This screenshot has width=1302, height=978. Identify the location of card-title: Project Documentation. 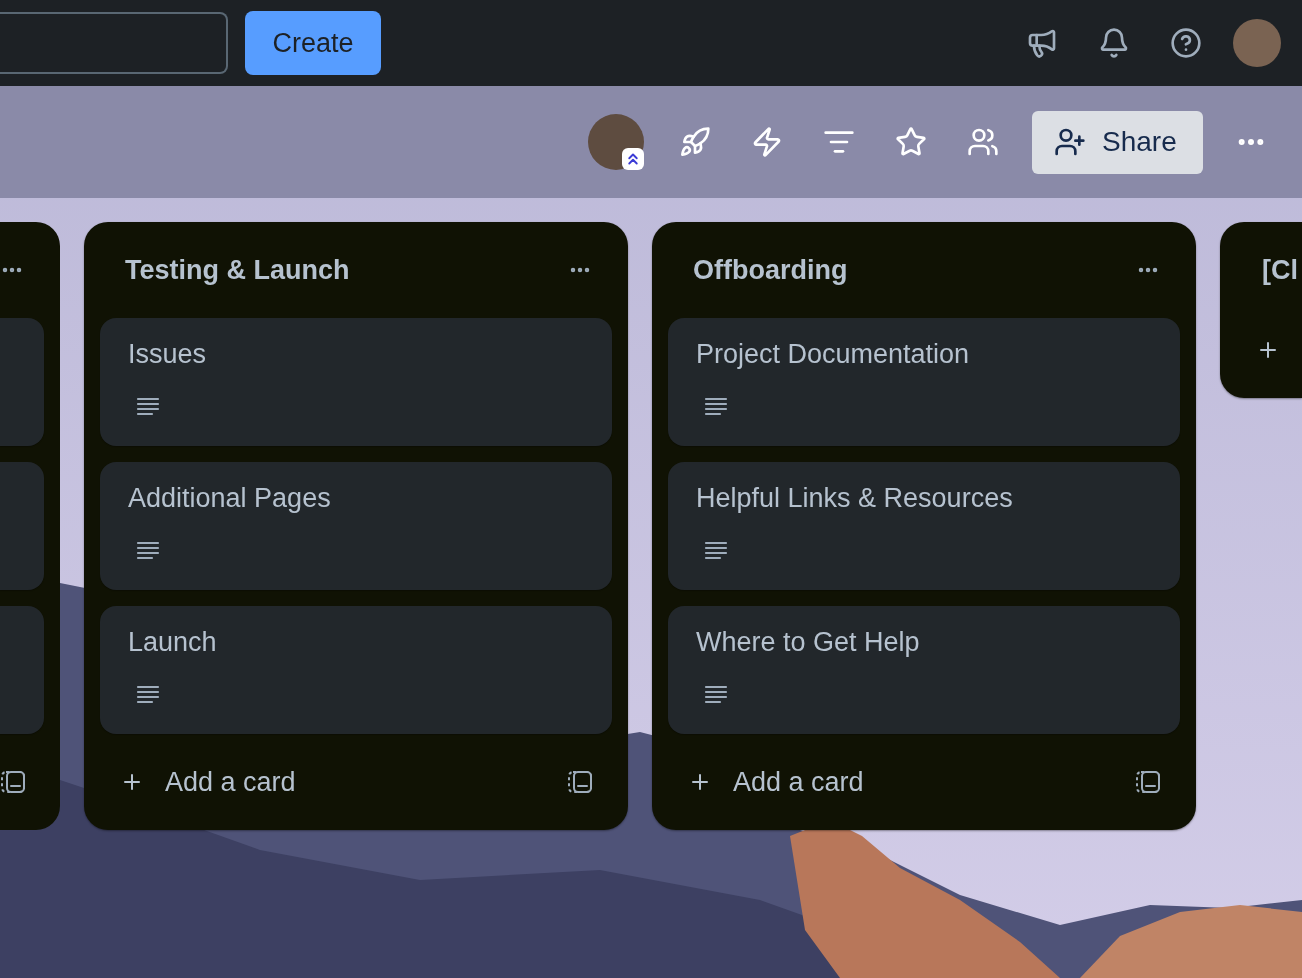
(833, 354).